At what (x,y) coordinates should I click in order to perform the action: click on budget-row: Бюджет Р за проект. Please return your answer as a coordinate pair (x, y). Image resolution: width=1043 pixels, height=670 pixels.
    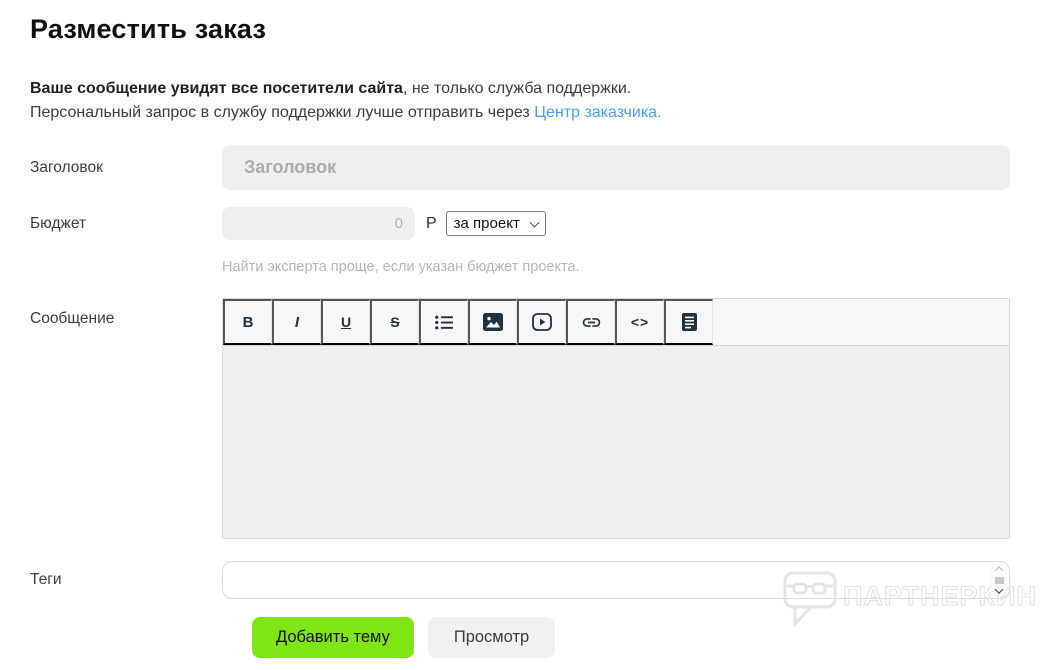
    Looking at the image, I should click on (536, 223).